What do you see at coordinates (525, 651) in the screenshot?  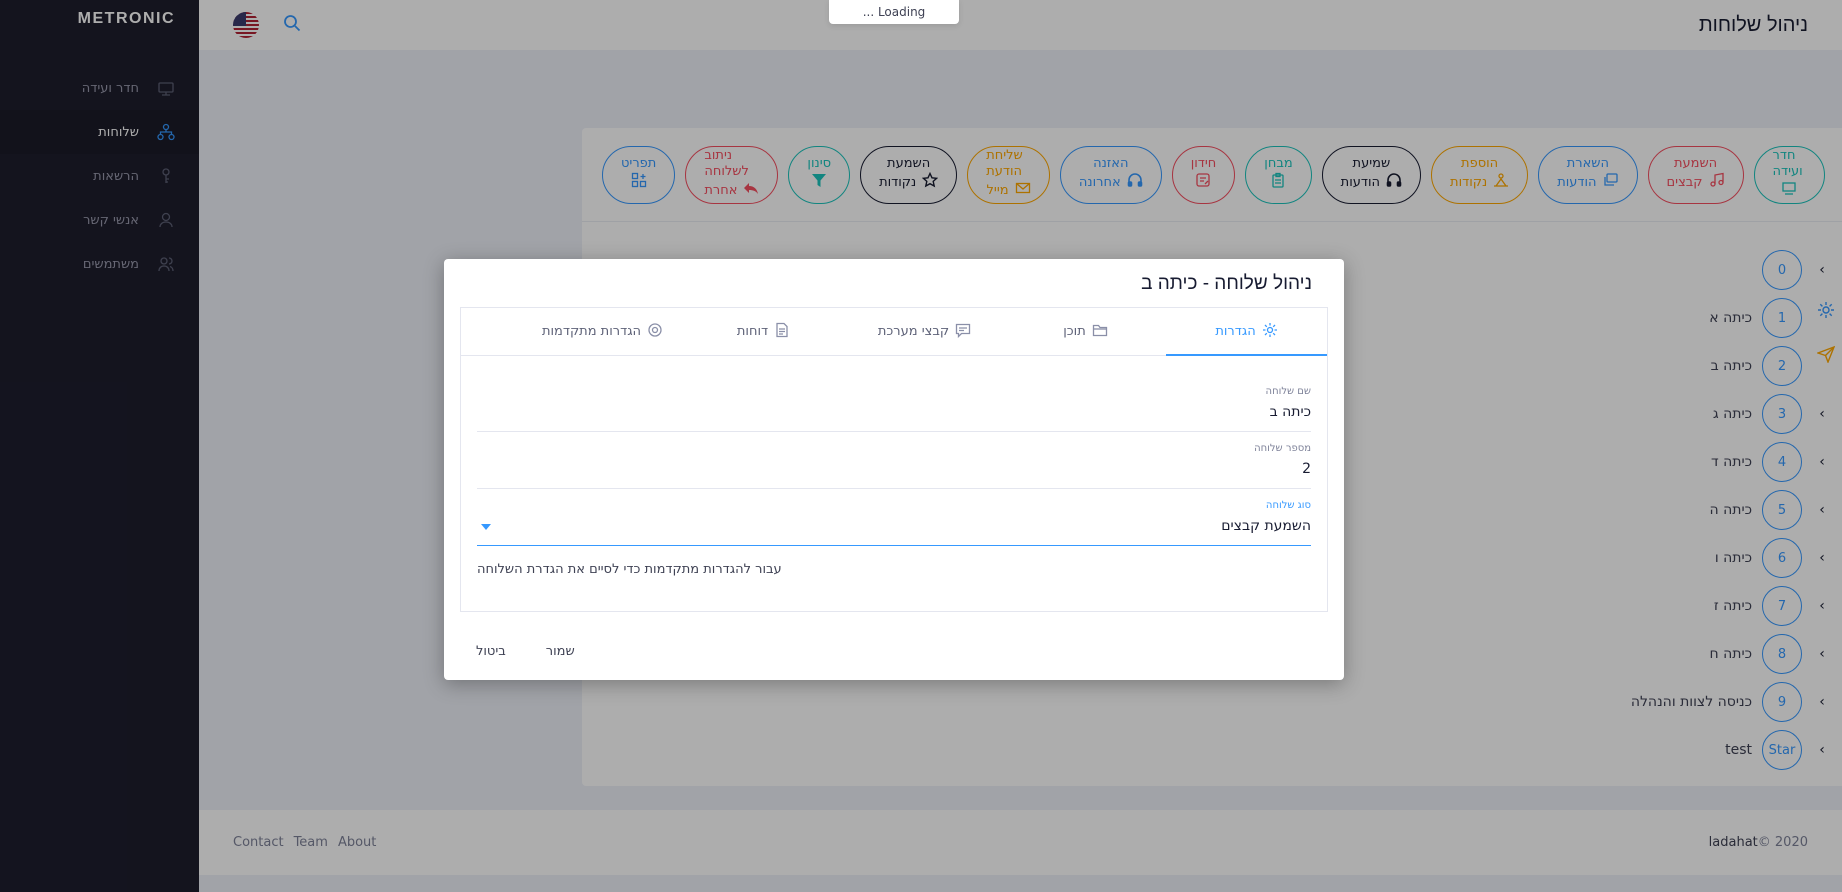 I see `modal-actions: ביטול שמור` at bounding box center [525, 651].